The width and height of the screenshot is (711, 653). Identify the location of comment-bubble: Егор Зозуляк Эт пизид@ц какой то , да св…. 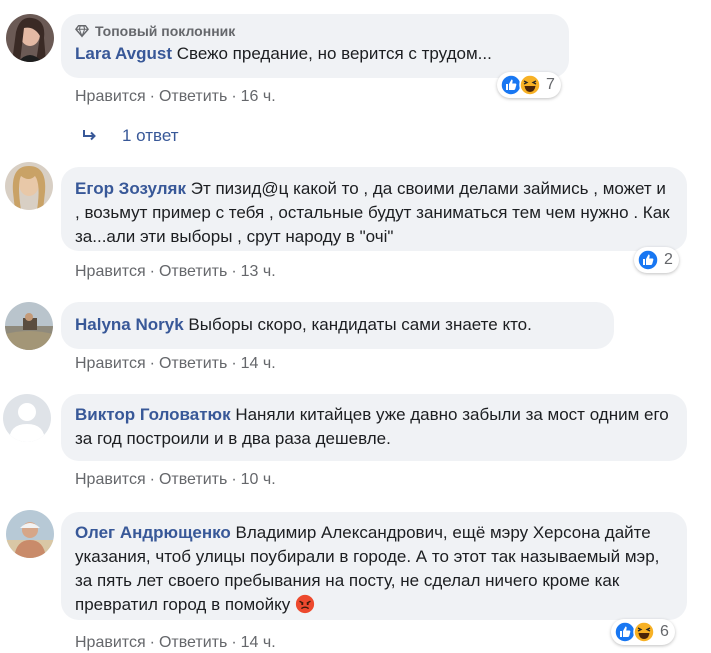
(374, 209).